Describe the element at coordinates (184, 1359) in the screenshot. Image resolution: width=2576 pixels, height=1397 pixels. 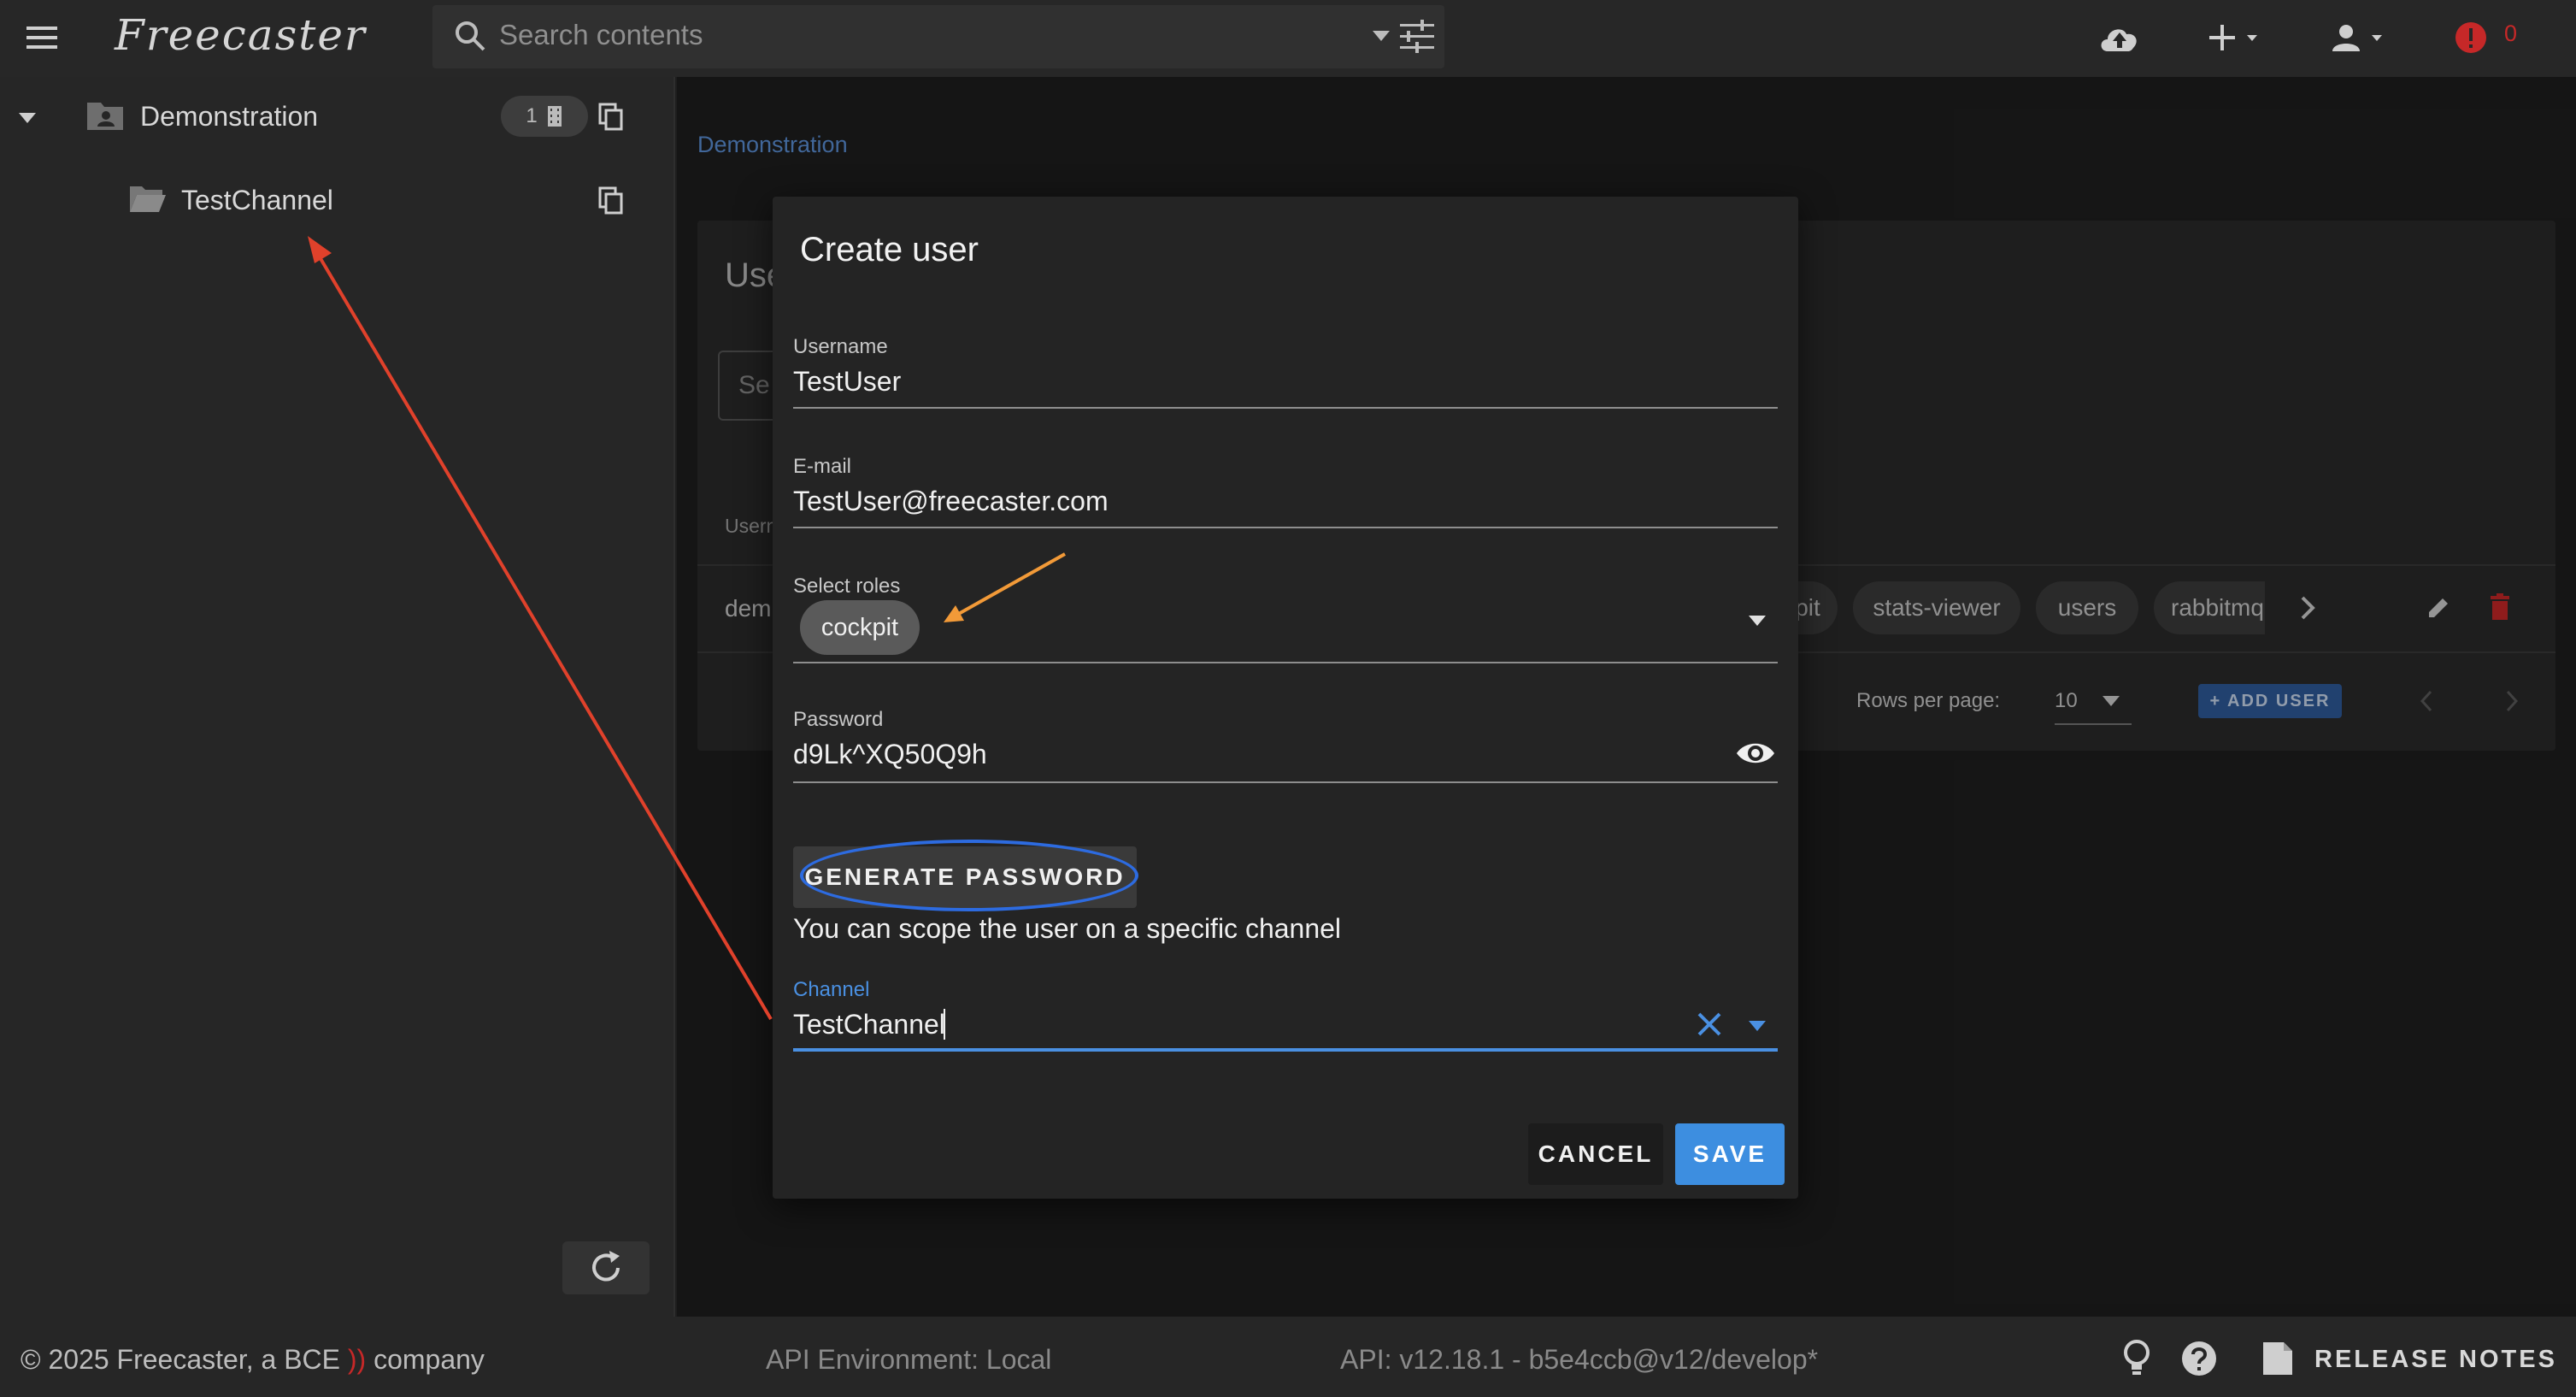
I see `copyright-pre: © 2025 Freecaster, a BCE` at that location.